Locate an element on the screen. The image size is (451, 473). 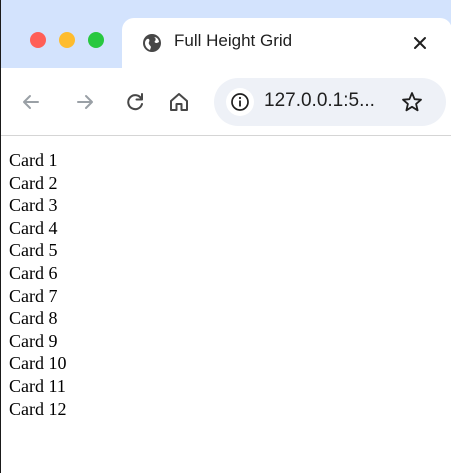
back-arrow-icon is located at coordinates (31, 102).